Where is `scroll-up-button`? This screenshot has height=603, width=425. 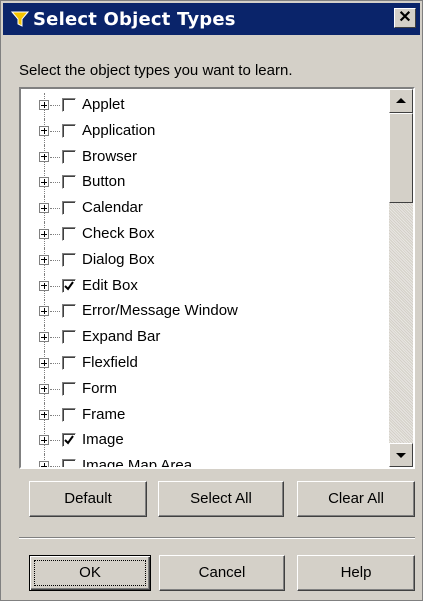
scroll-up-button is located at coordinates (401, 101).